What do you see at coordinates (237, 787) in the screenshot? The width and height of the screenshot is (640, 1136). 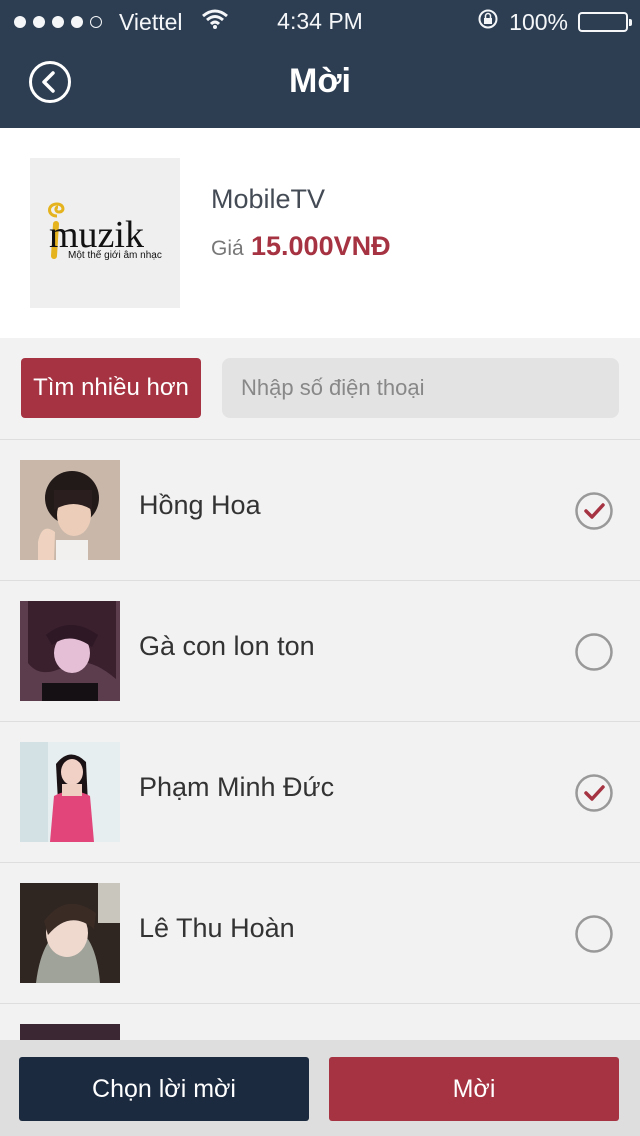 I see `contact-name: Phạm Minh Đức` at bounding box center [237, 787].